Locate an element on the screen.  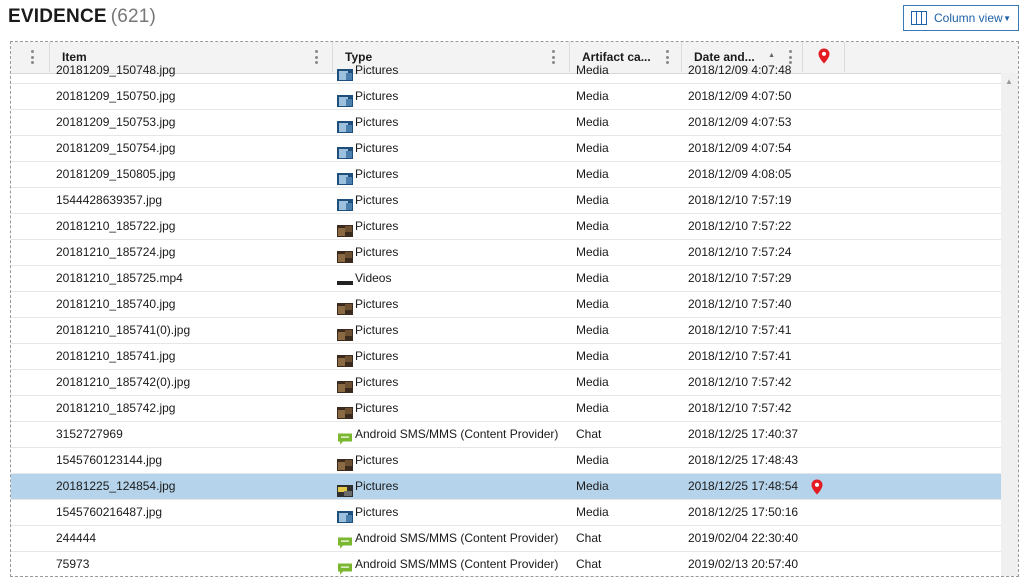
item-cell: 20181210_185740.jpg is located at coordinates (116, 304).